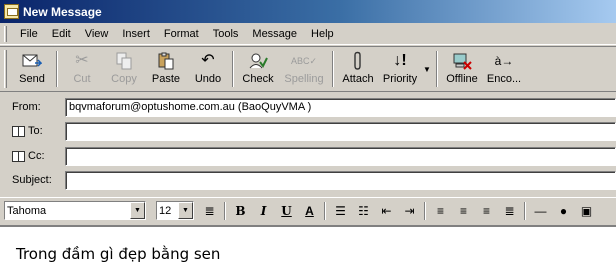 Image resolution: width=616 pixels, height=280 pixels. What do you see at coordinates (540, 211) in the screenshot?
I see `horizontal-line-icon: —` at bounding box center [540, 211].